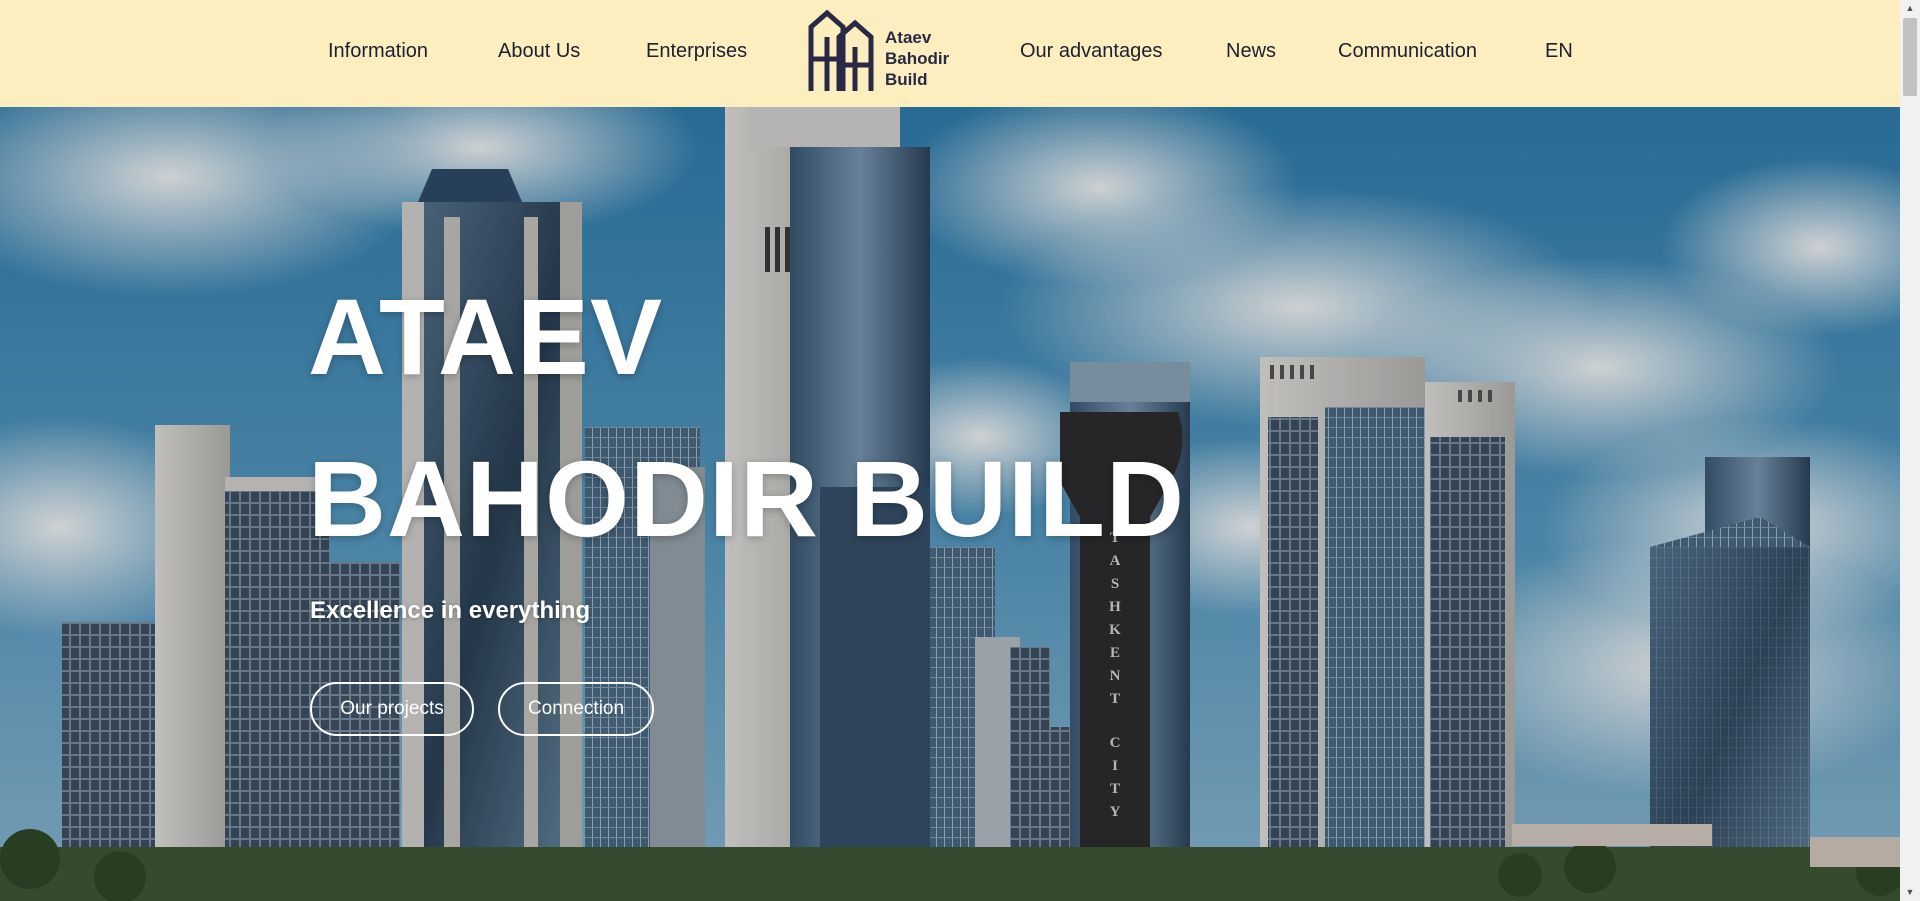 Image resolution: width=1920 pixels, height=901 pixels. What do you see at coordinates (696, 51) in the screenshot?
I see `nav-enterprises: Enterprises` at bounding box center [696, 51].